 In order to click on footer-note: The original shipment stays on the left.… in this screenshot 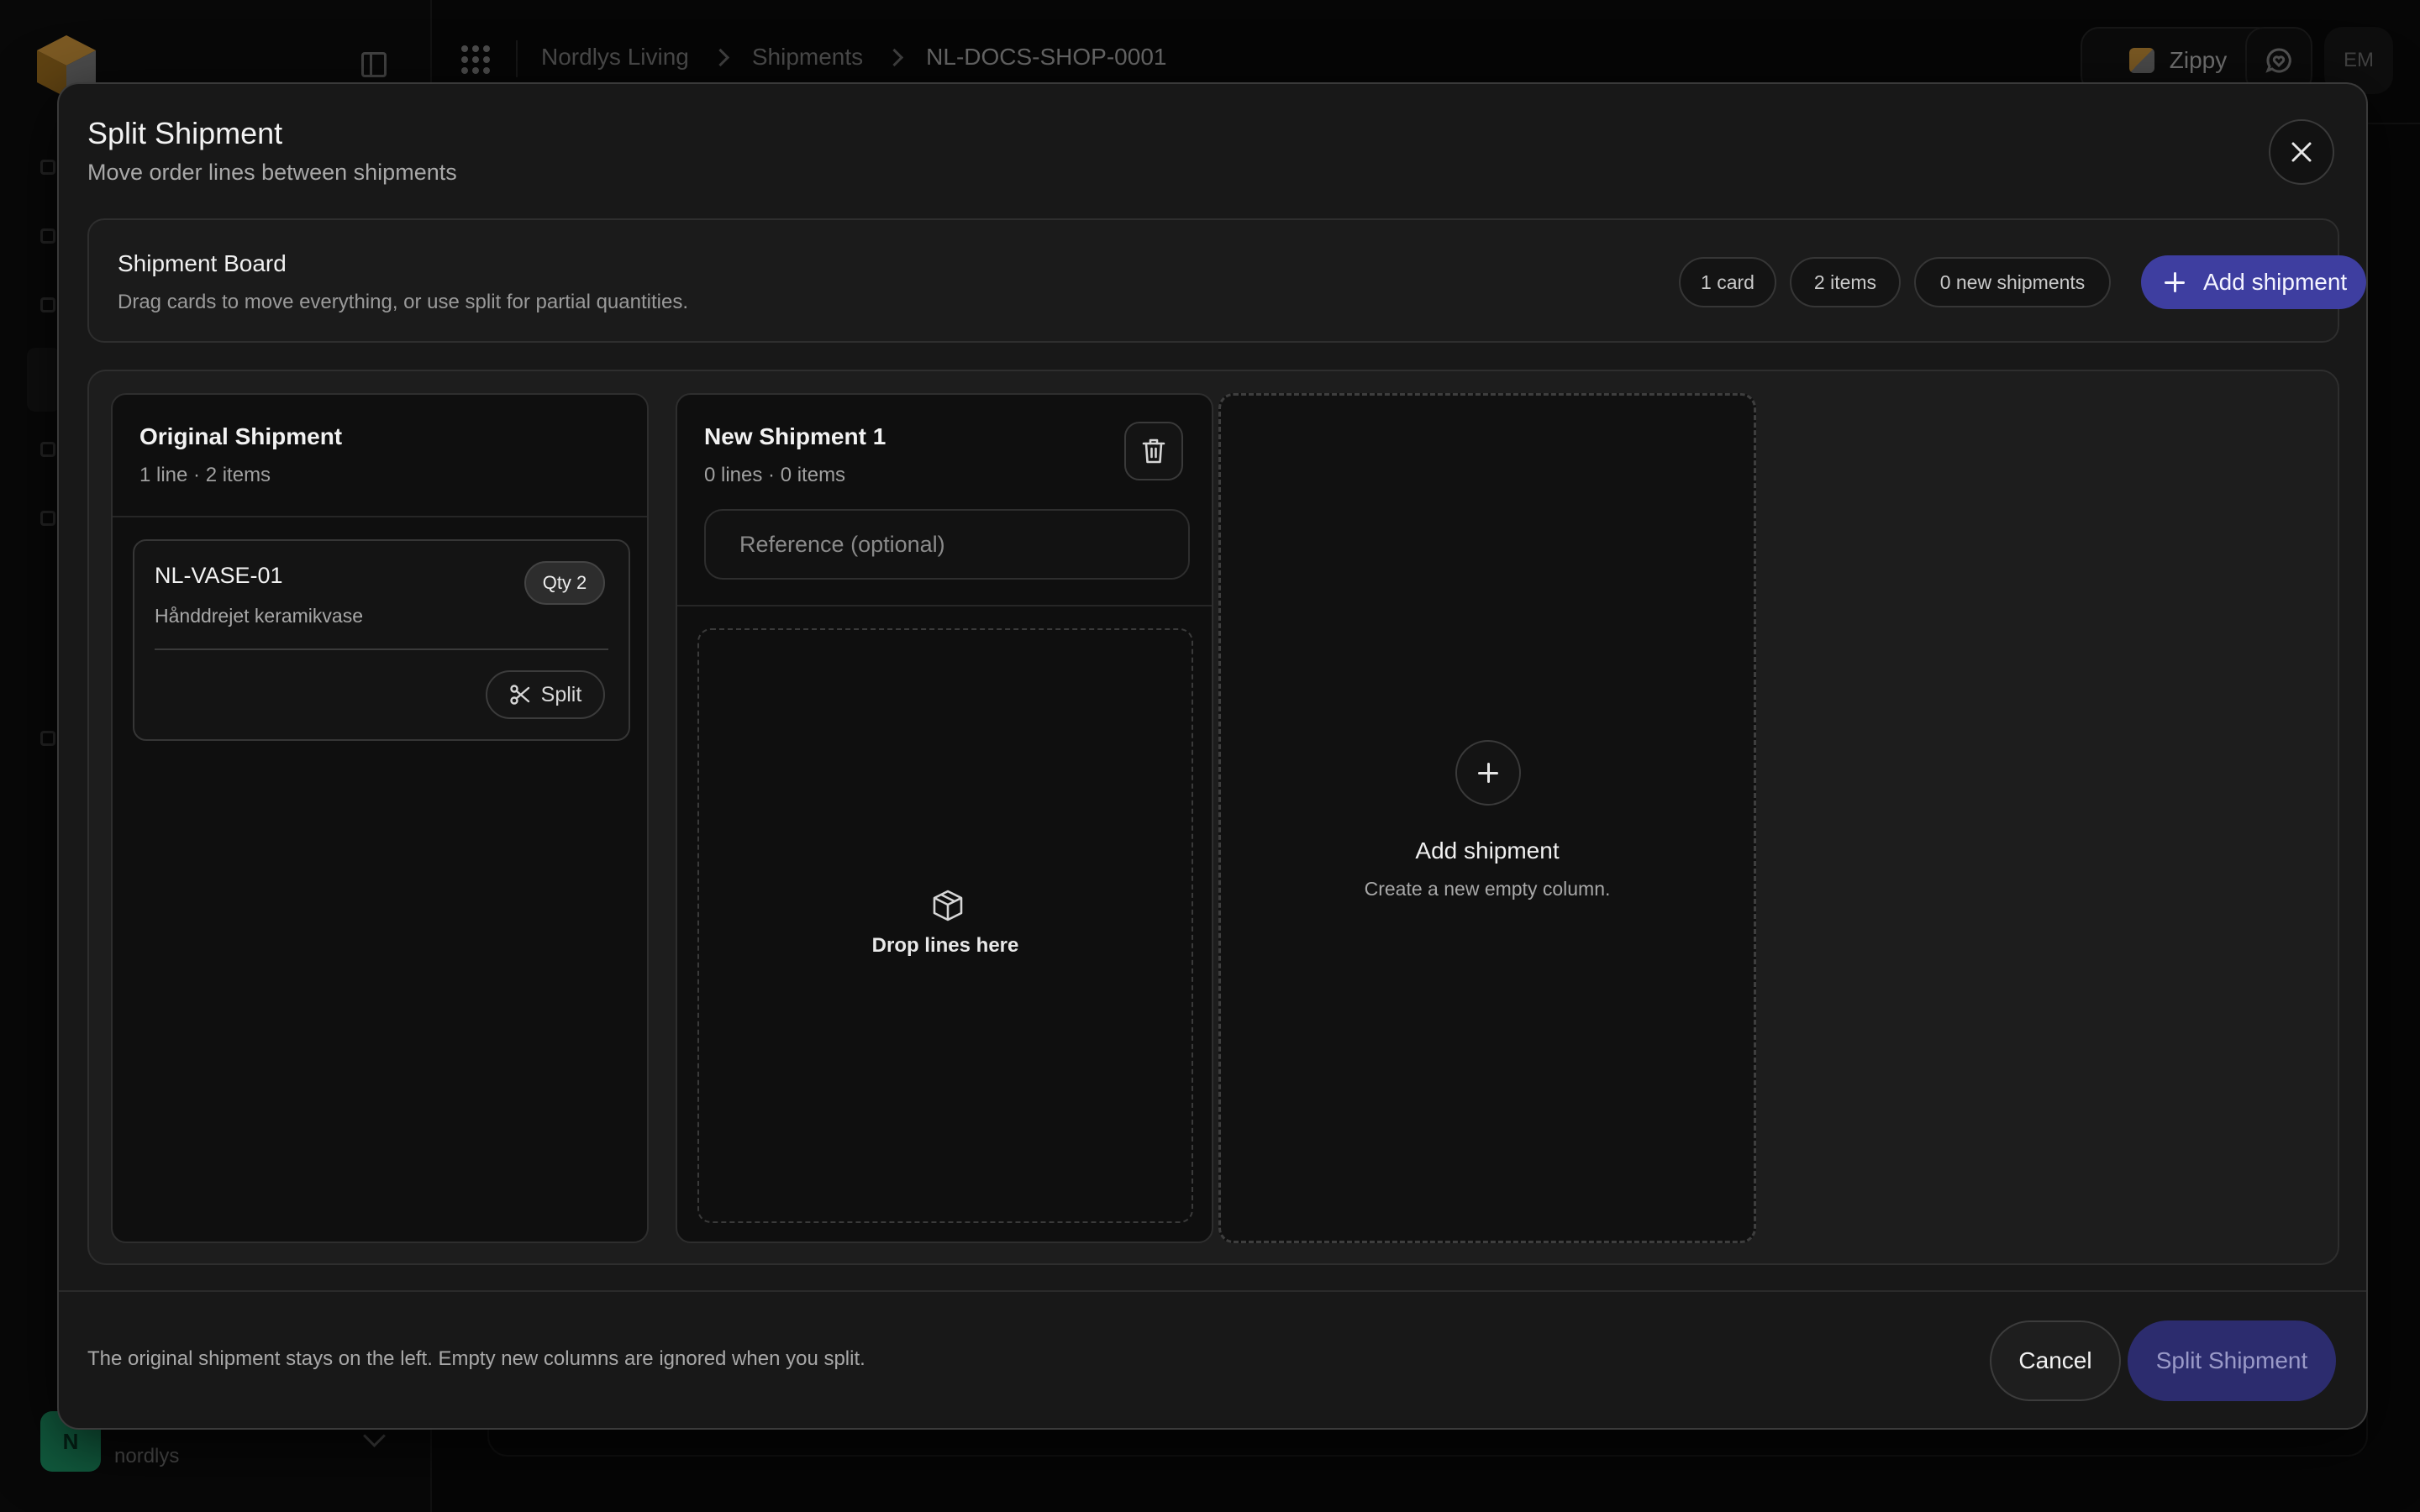, I will do `click(476, 1358)`.